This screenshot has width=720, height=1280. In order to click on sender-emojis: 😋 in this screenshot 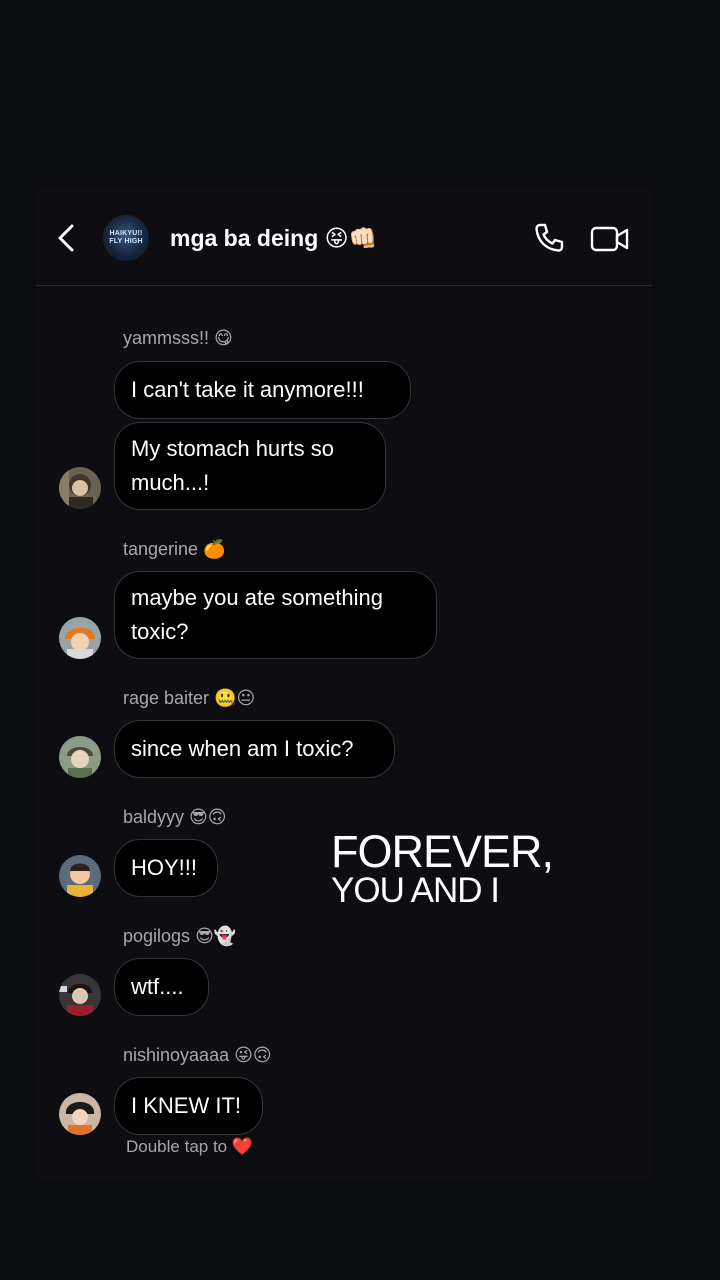, I will do `click(223, 338)`.